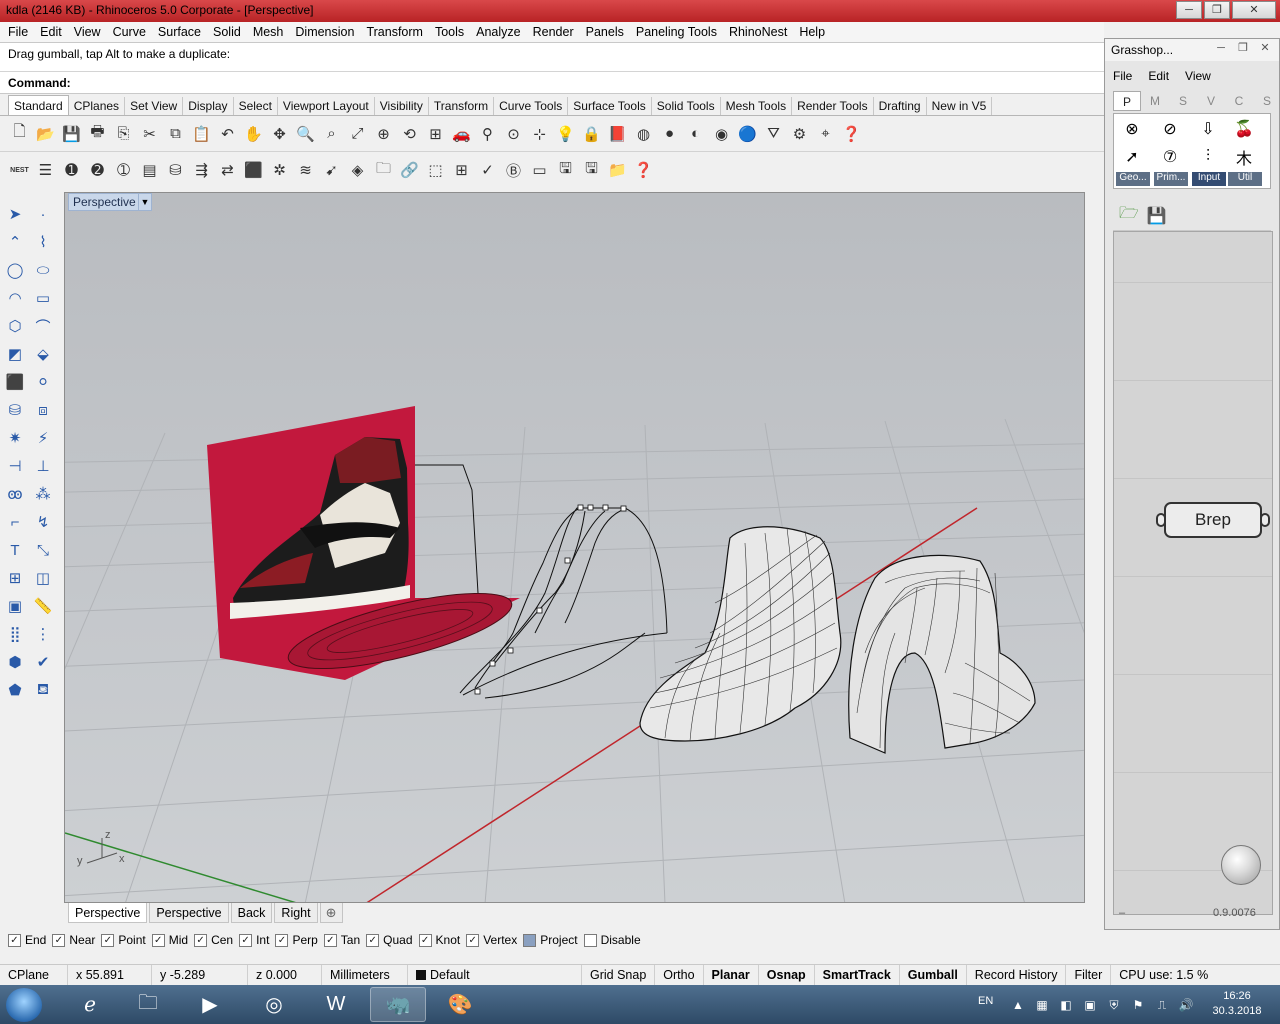  What do you see at coordinates (487, 170) in the screenshot?
I see `check-tool-icon: ✓` at bounding box center [487, 170].